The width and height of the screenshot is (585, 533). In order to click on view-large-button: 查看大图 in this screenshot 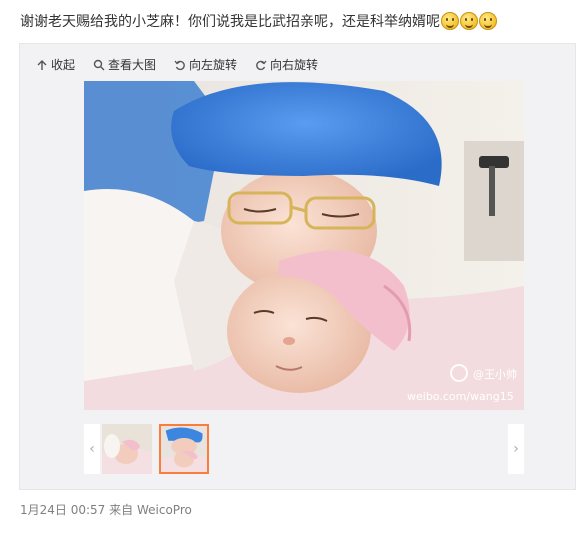, I will do `click(124, 65)`.